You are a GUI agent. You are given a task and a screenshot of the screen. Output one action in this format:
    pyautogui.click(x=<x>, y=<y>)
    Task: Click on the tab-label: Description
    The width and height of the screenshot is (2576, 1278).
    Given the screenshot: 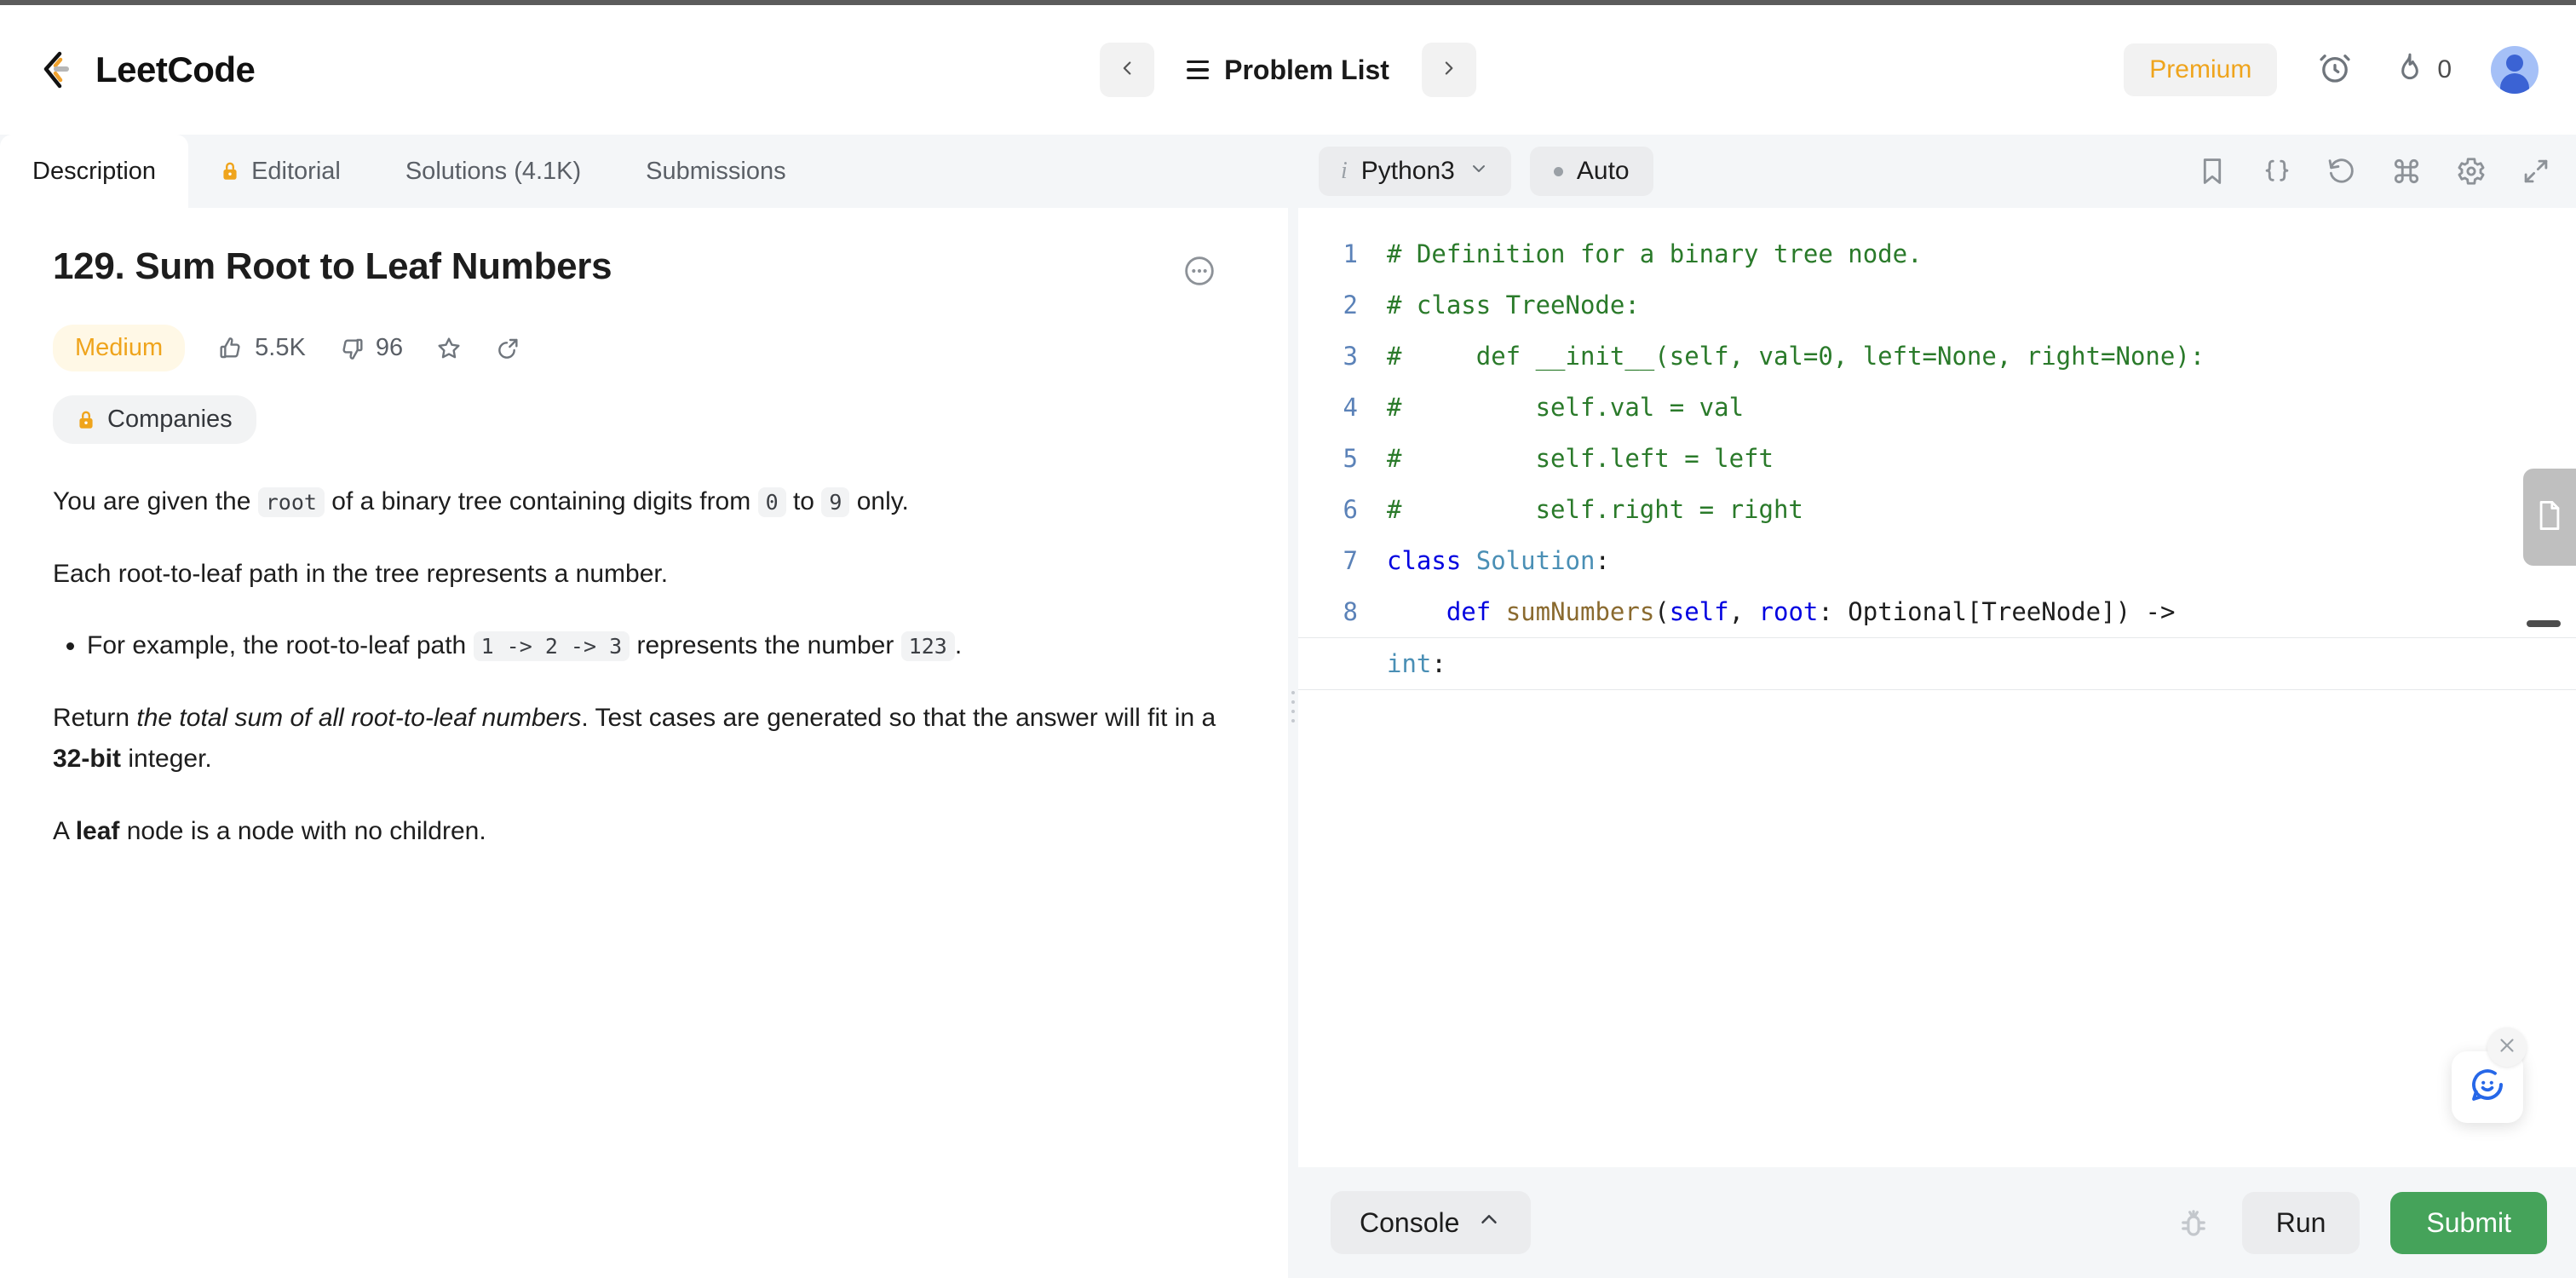 What is the action you would take?
    pyautogui.click(x=94, y=171)
    